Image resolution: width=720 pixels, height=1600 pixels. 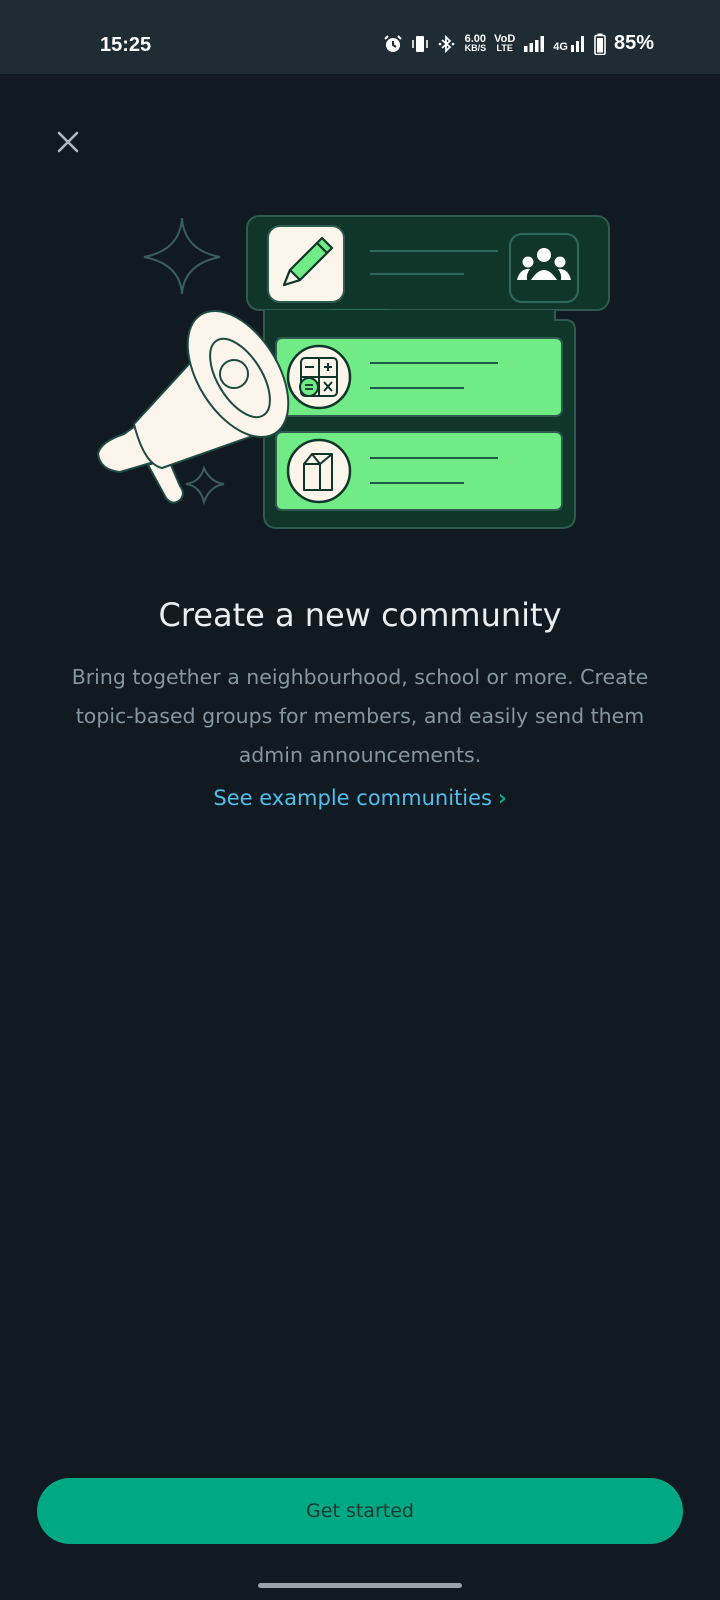 I want to click on milk-carton-icon, so click(x=318, y=472).